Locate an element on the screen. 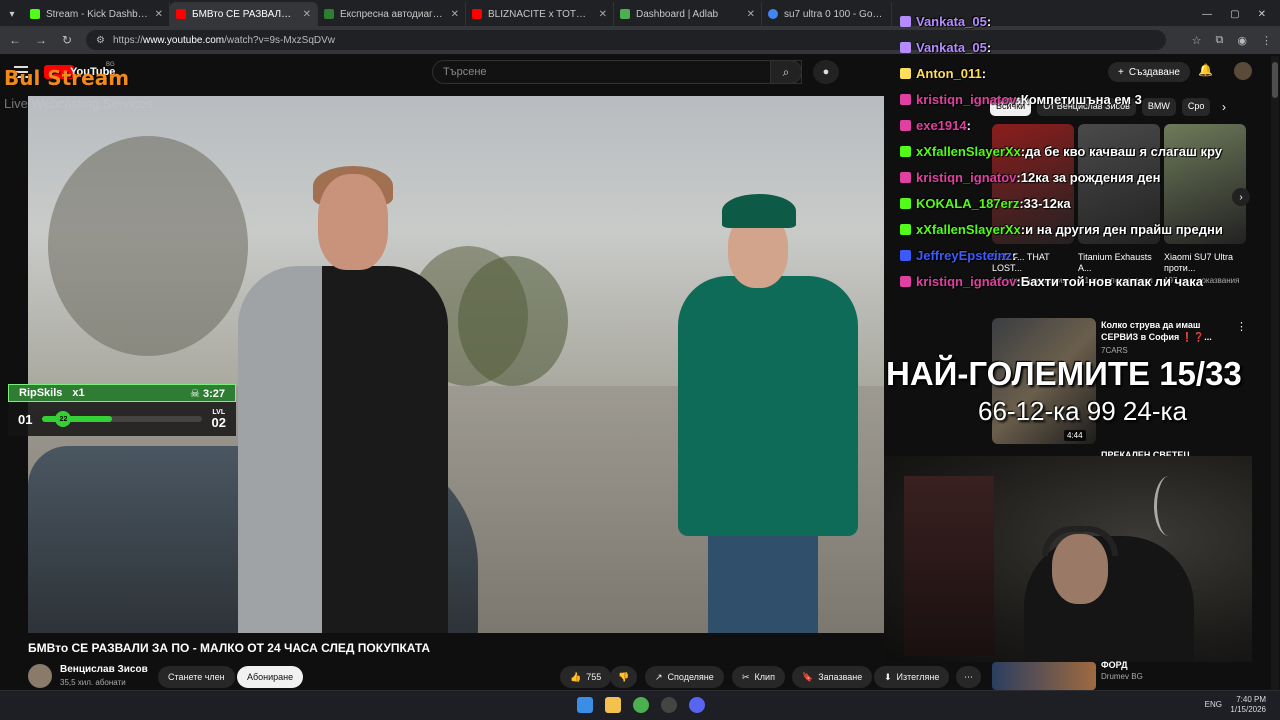 The height and width of the screenshot is (720, 1280). site-info-icon: ⚙ is located at coordinates (100, 40).